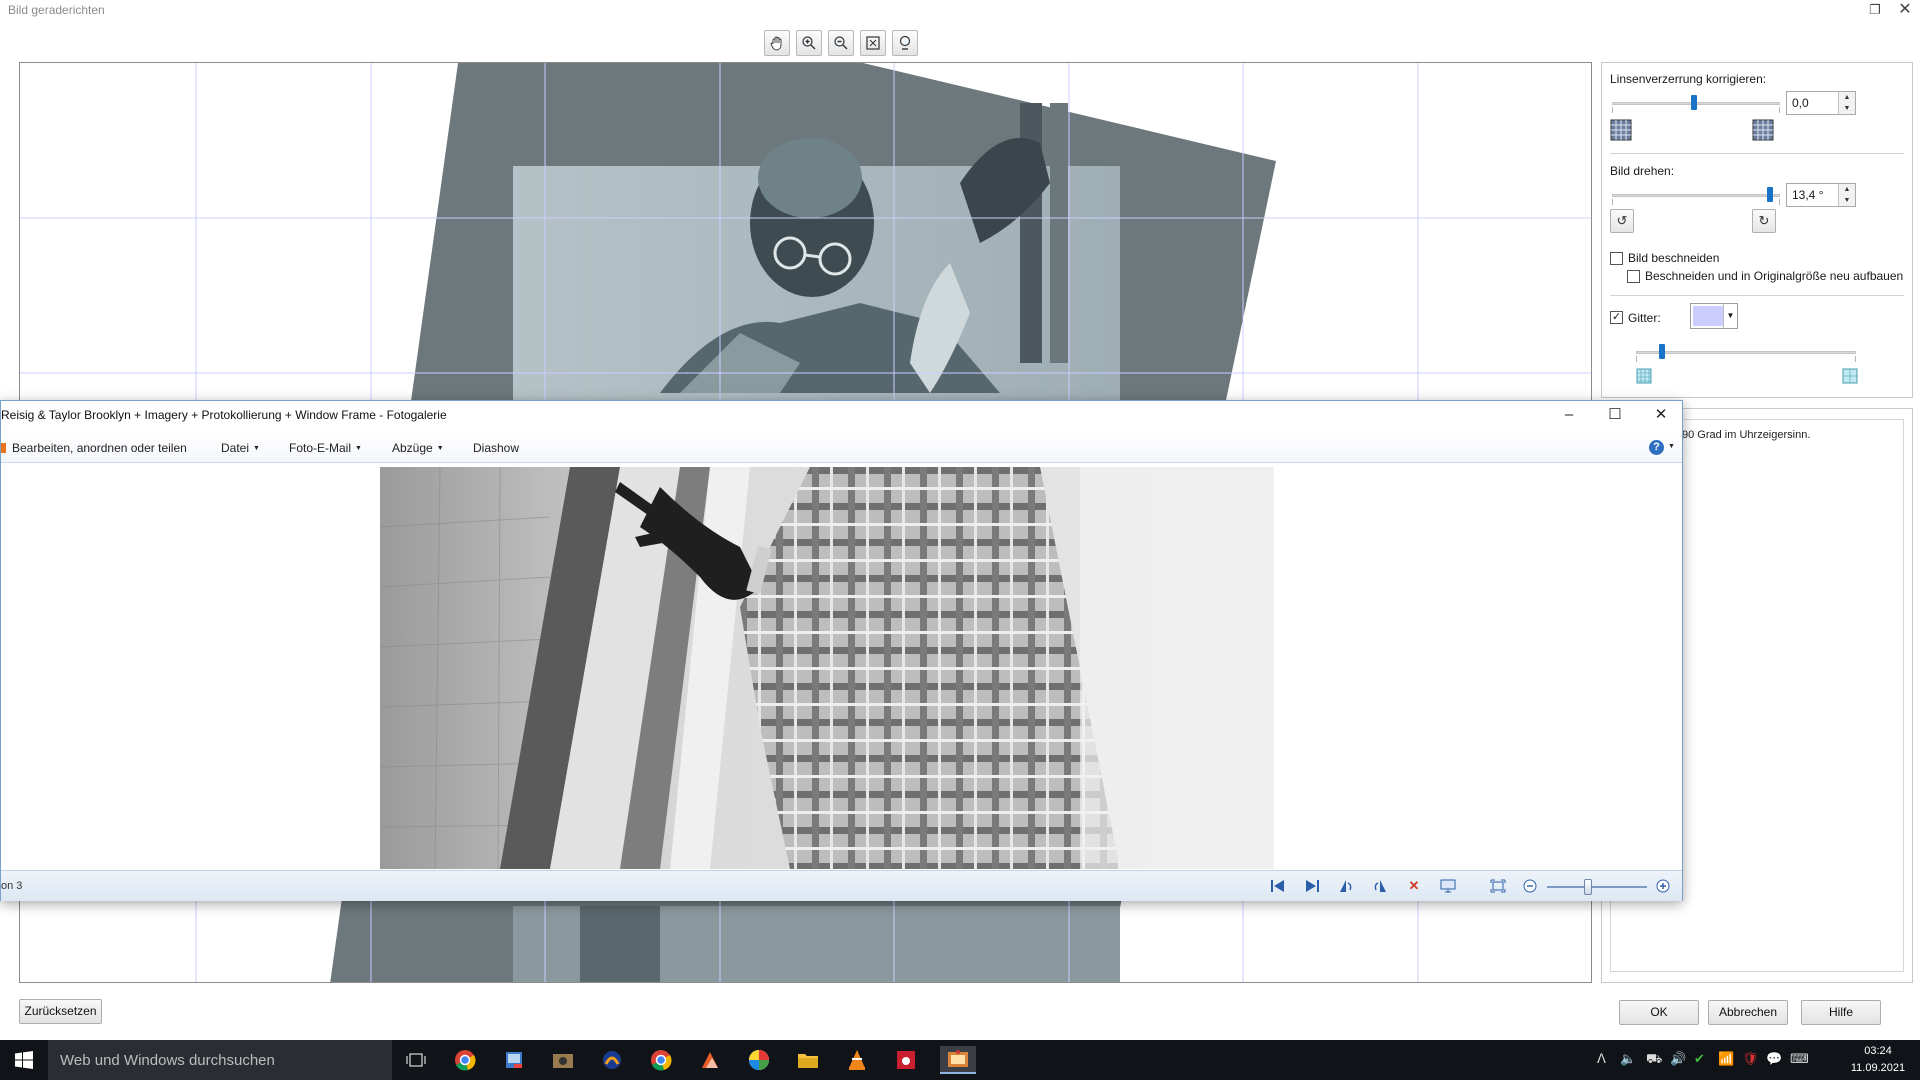 The width and height of the screenshot is (1920, 1080). Describe the element at coordinates (1278, 886) in the screenshot. I see `previous-icon` at that location.